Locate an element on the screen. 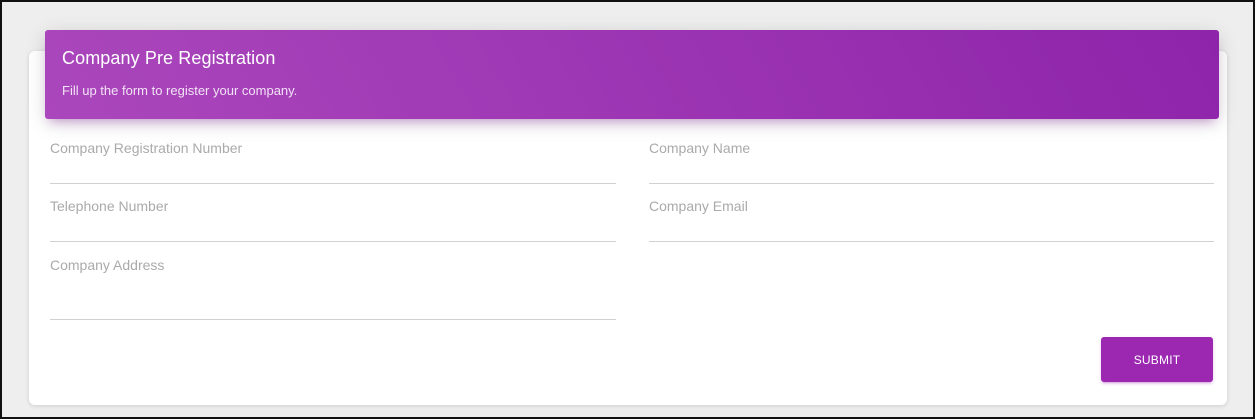  company-registration-number-underline is located at coordinates (333, 183).